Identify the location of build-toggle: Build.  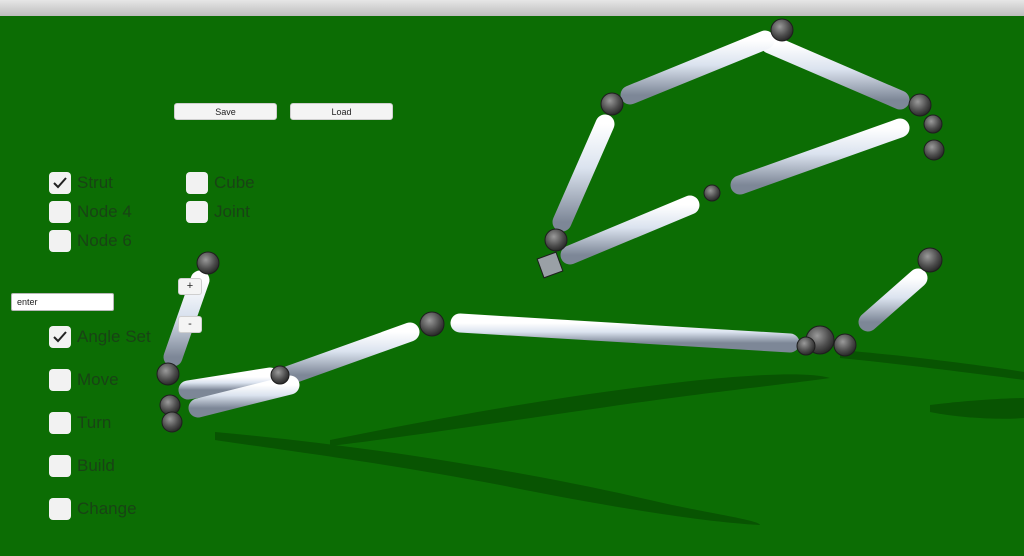
(82, 466).